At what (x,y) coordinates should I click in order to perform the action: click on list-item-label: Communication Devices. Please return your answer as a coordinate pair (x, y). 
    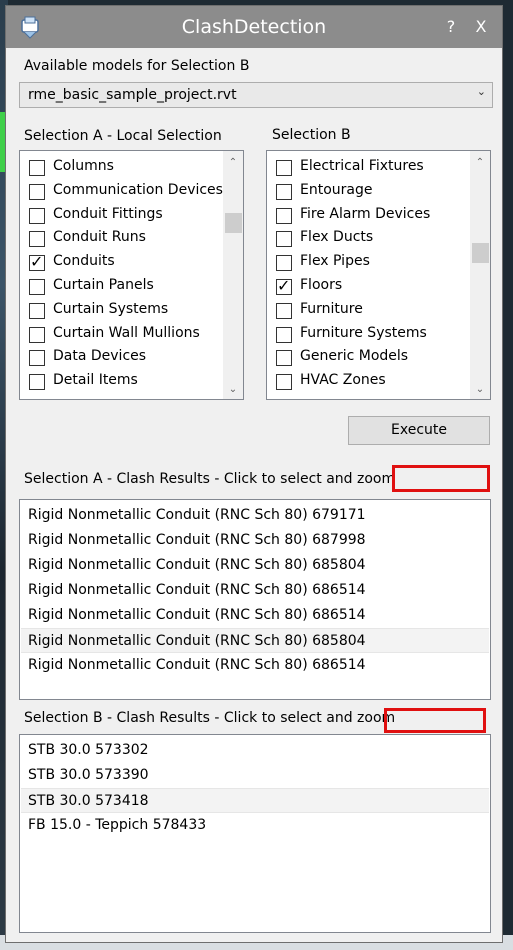
    Looking at the image, I should click on (138, 189).